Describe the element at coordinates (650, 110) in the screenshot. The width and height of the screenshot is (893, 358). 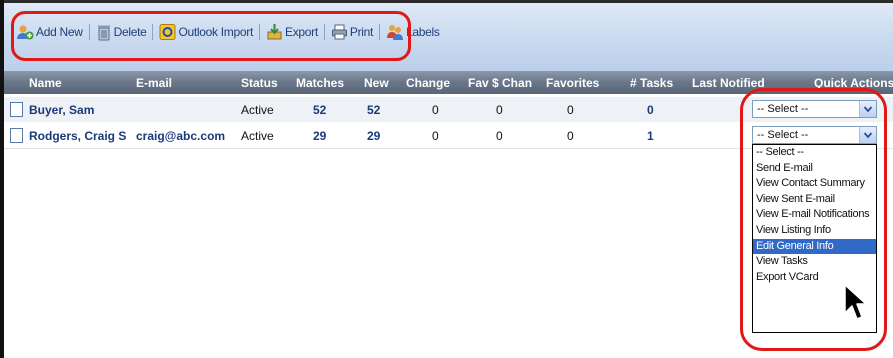
I see `tasks-link: 0` at that location.